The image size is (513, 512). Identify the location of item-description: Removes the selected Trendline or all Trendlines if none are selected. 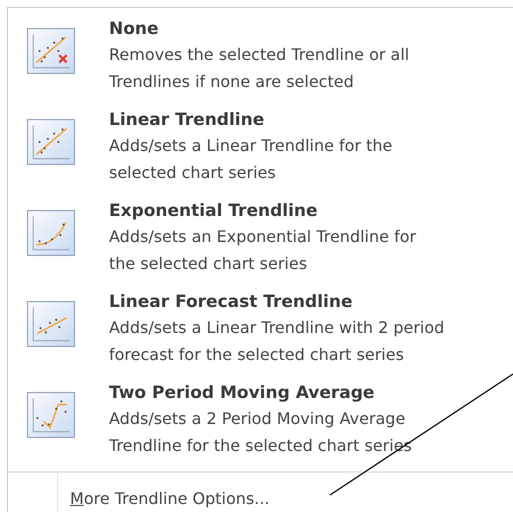
(259, 68).